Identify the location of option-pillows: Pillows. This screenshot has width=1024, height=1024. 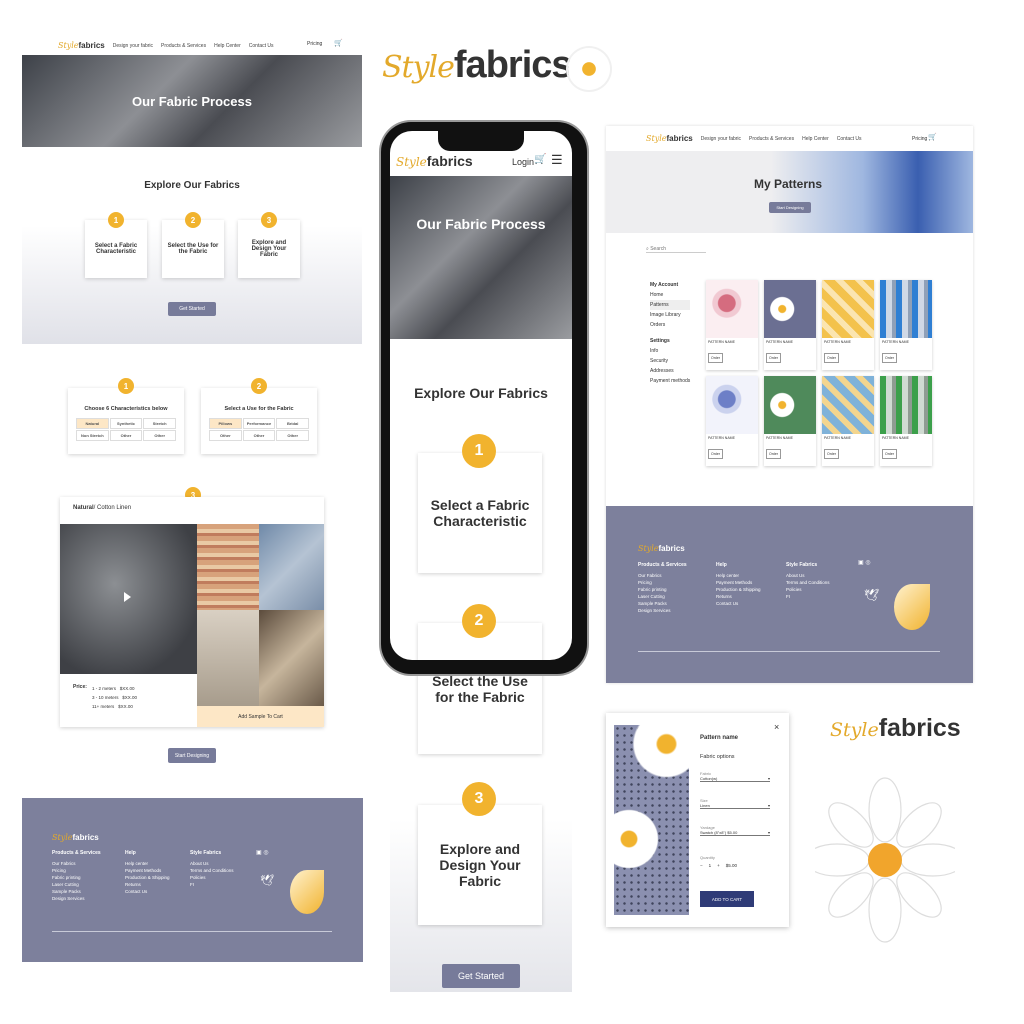
(225, 423).